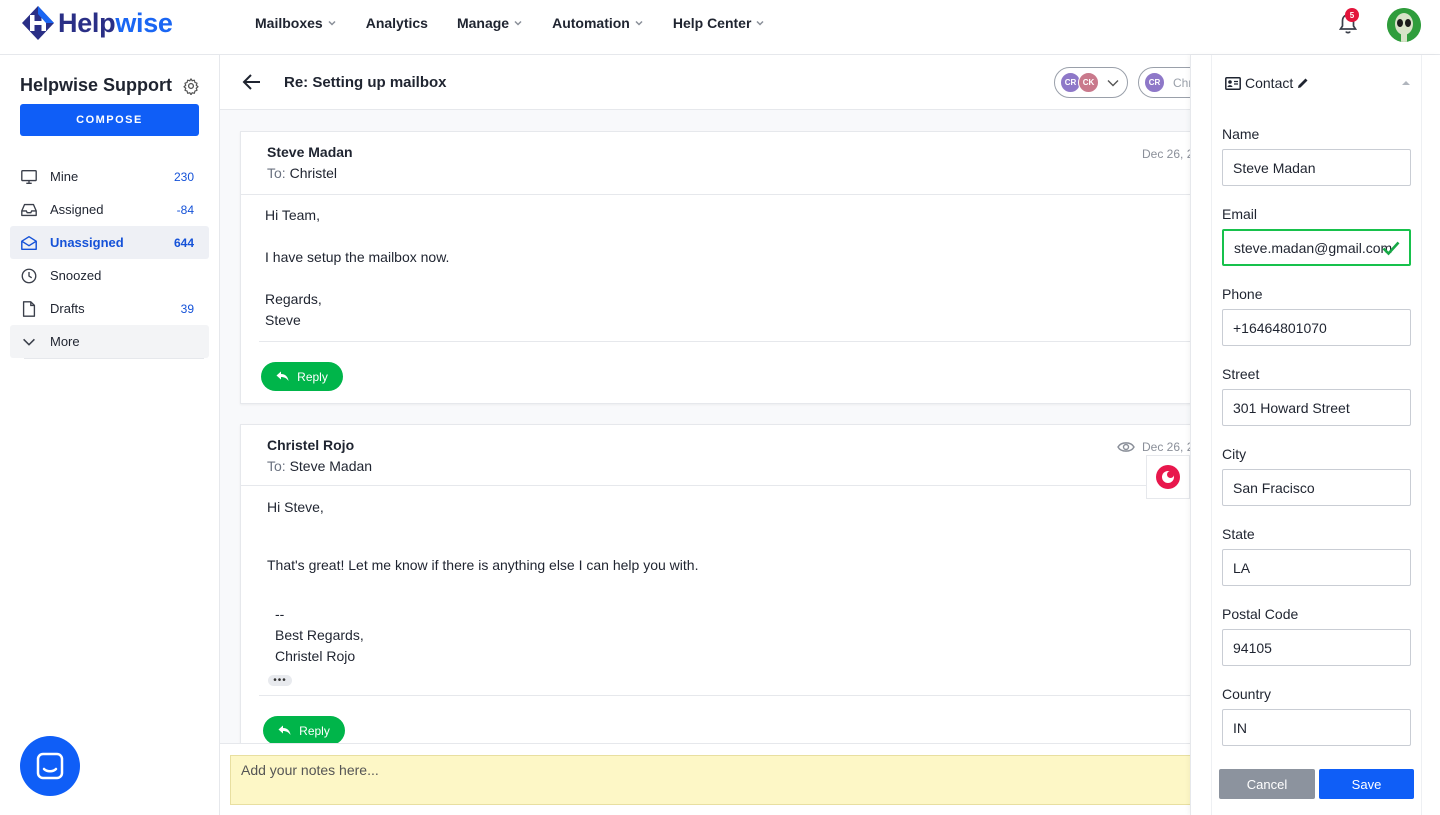 The width and height of the screenshot is (1440, 815). What do you see at coordinates (109, 176) in the screenshot?
I see `sidebar-item-mine: Mine 230` at bounding box center [109, 176].